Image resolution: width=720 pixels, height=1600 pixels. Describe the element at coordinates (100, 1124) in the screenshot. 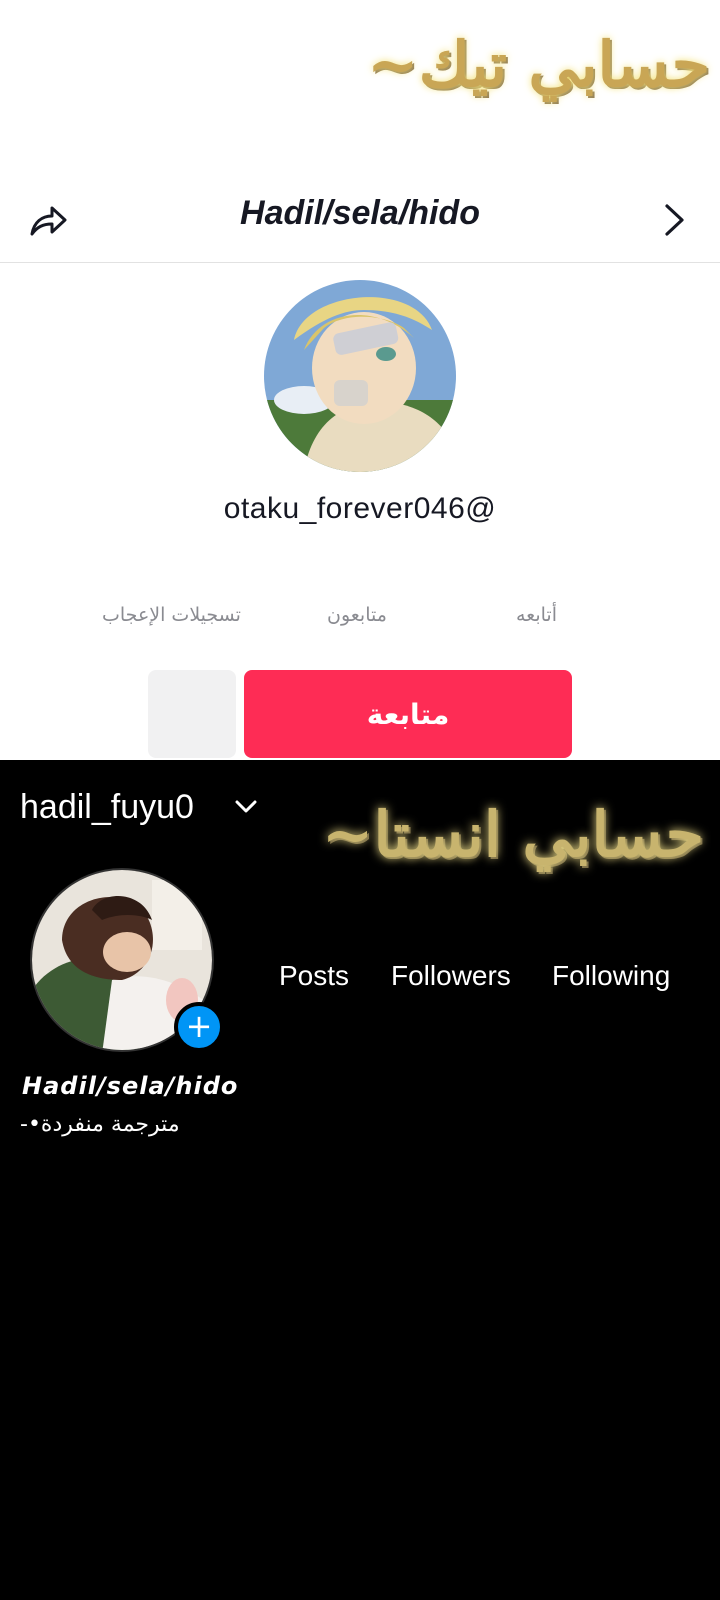

I see `instagram-bio: مترجمة منفردة•-` at that location.